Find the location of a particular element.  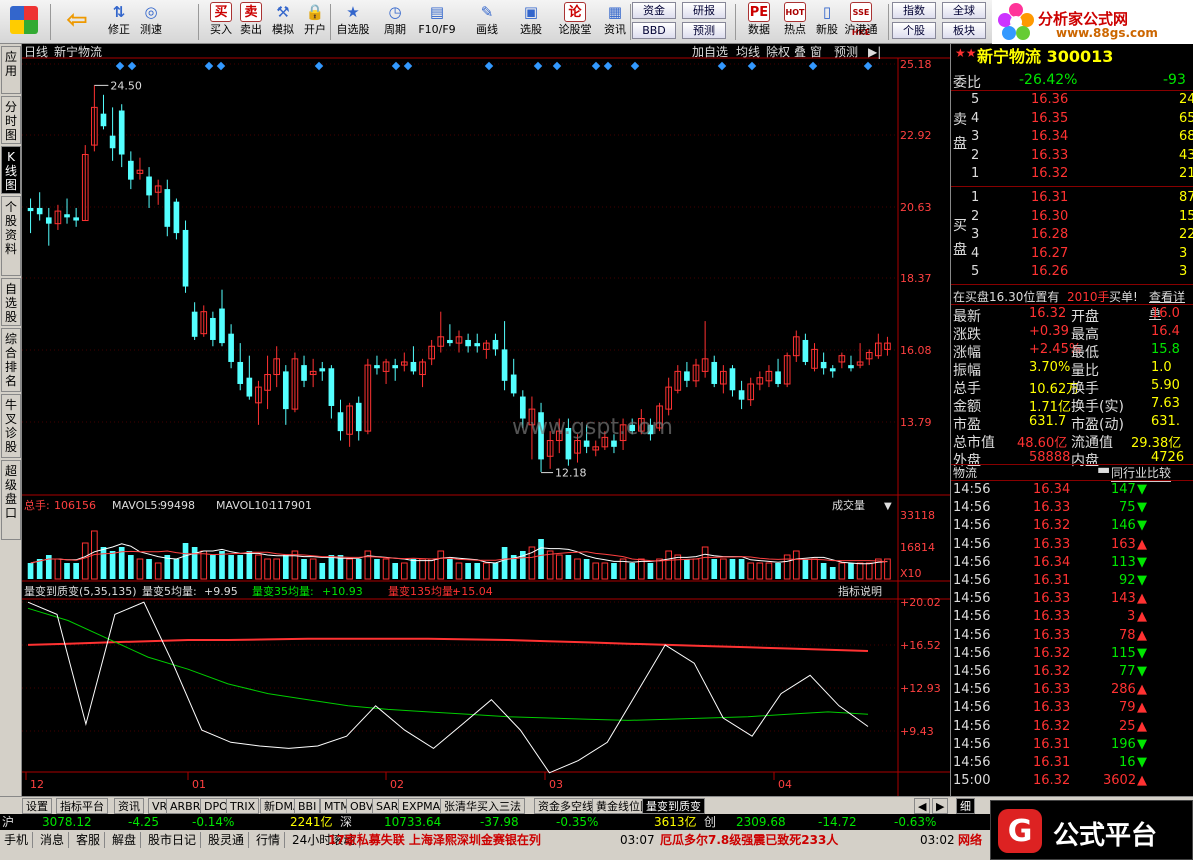

stock-title: 新宁物流 300013 is located at coordinates (1045, 55).